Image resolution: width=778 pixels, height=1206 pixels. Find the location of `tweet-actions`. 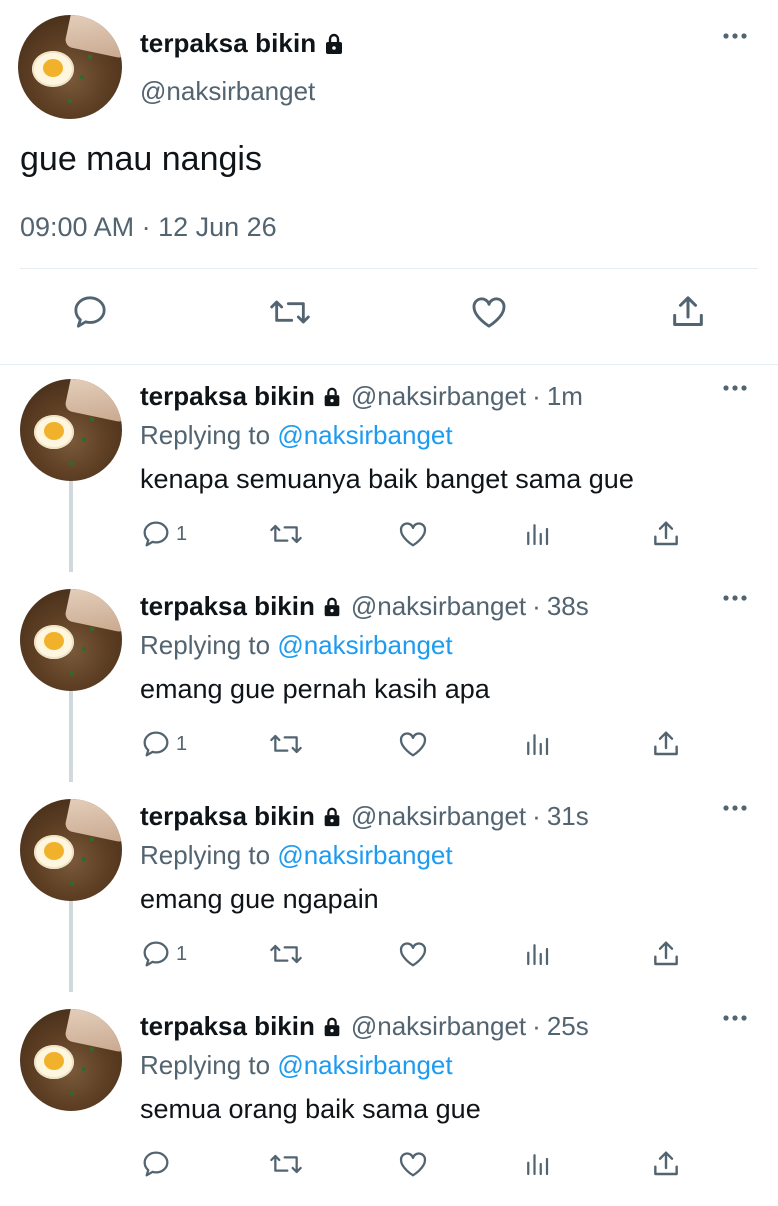

tweet-actions is located at coordinates (389, 318).